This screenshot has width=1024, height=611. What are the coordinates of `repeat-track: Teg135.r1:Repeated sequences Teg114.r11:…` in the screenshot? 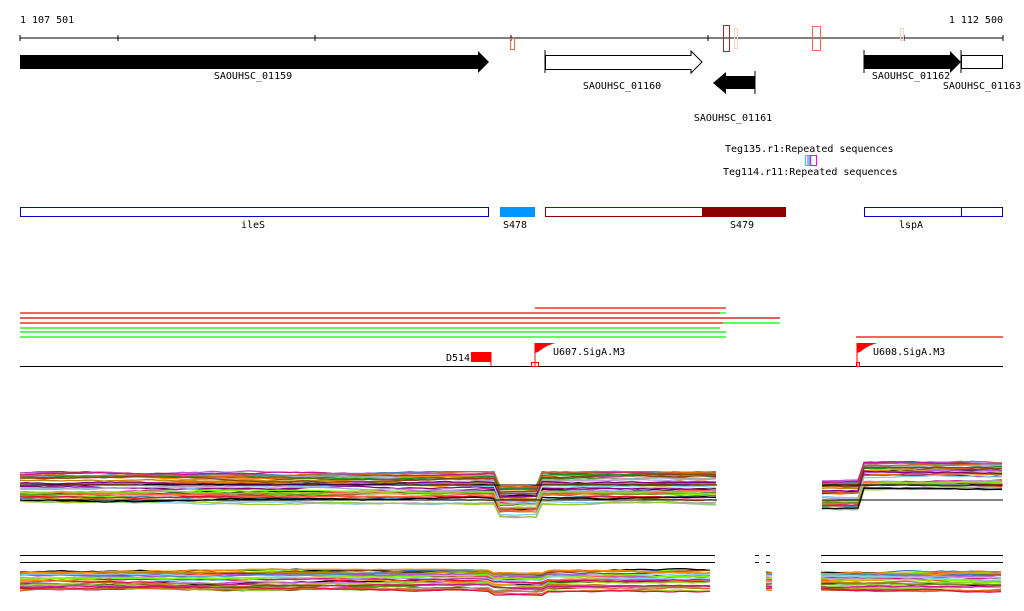 It's located at (810, 161).